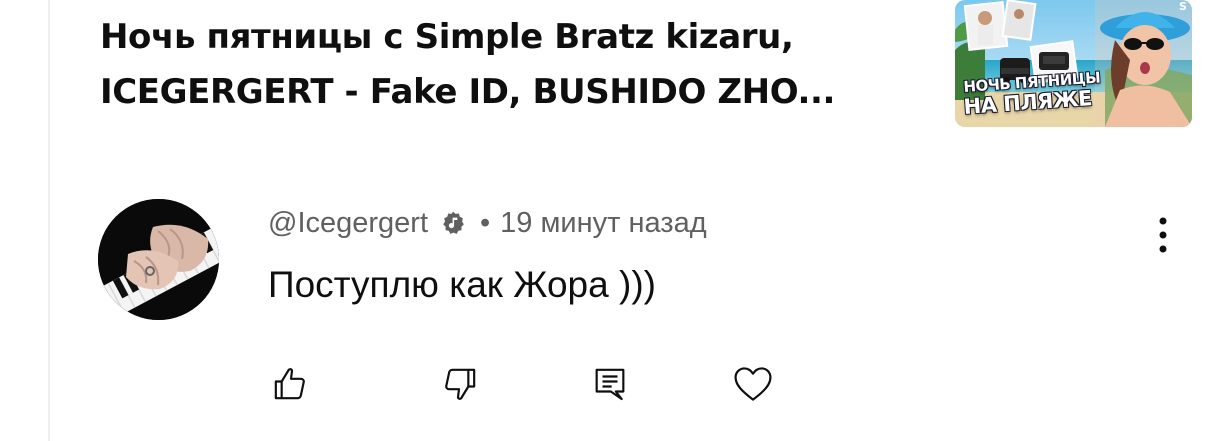 This screenshot has height=441, width=1217. I want to click on thumb-up-icon, so click(289, 384).